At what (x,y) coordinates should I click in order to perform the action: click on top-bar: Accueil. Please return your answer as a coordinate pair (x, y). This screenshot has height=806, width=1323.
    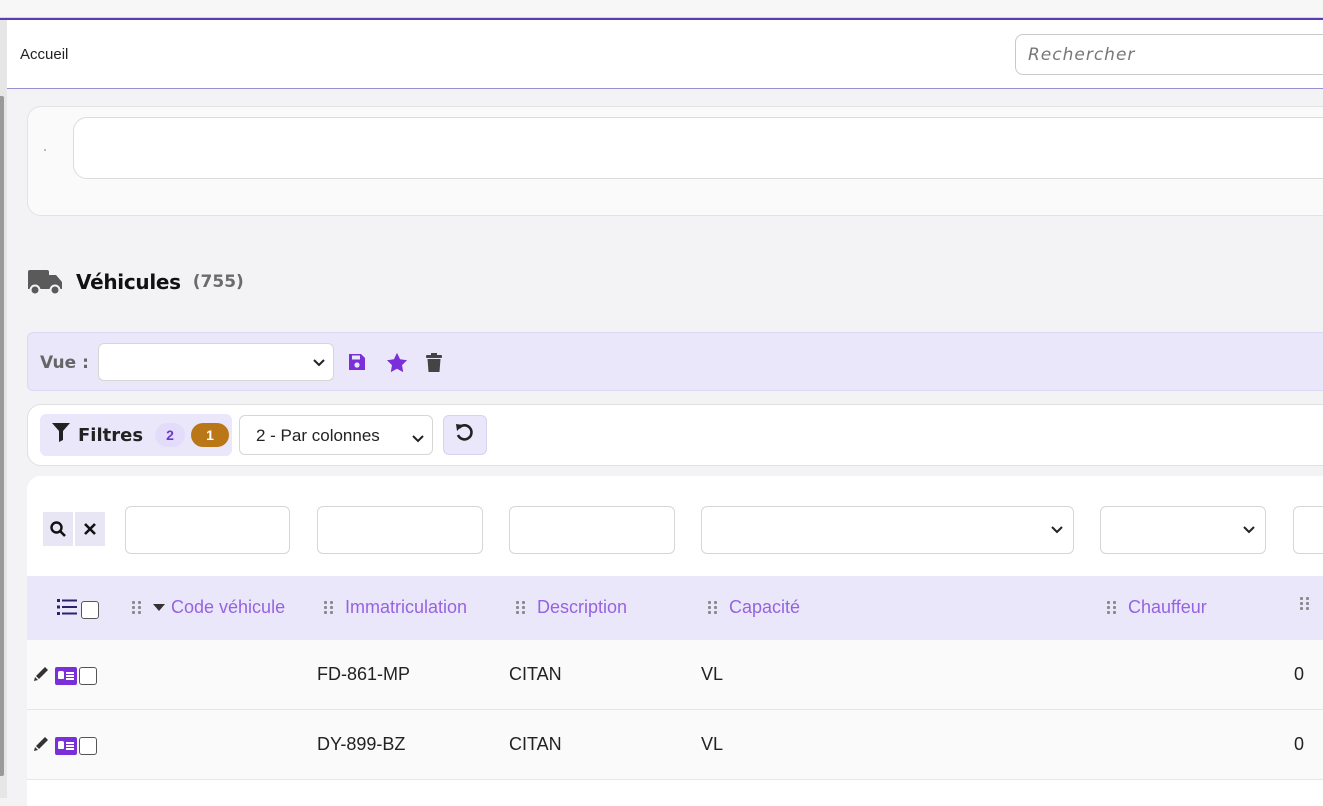
    Looking at the image, I should click on (665, 54).